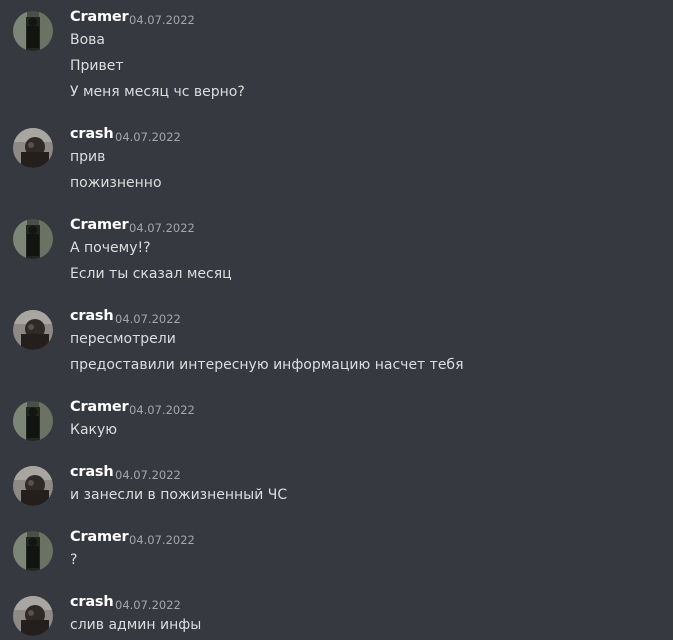 The image size is (673, 640). I want to click on message-text: Привет, so click(97, 66).